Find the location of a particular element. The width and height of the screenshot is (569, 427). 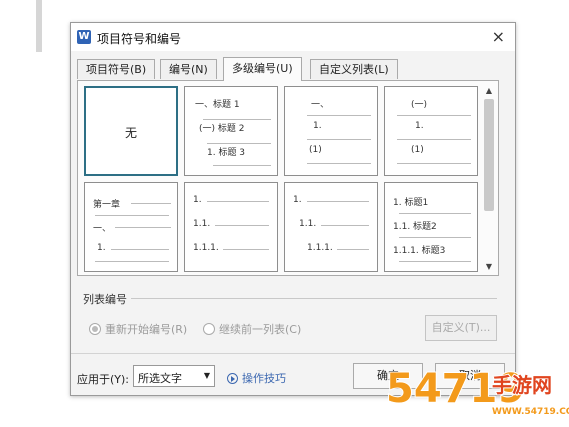

list-numbering-label: 列表编号 is located at coordinates (105, 299).